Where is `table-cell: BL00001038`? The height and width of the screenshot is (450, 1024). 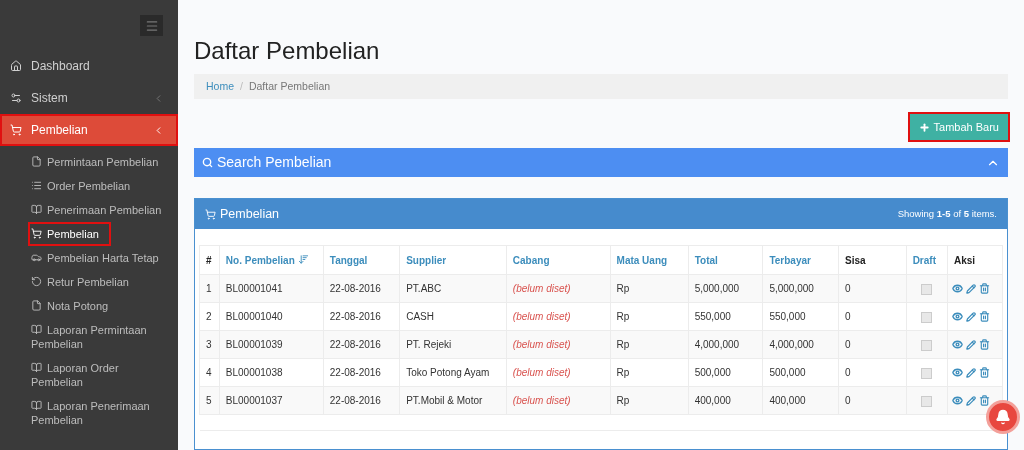 table-cell: BL00001038 is located at coordinates (271, 372).